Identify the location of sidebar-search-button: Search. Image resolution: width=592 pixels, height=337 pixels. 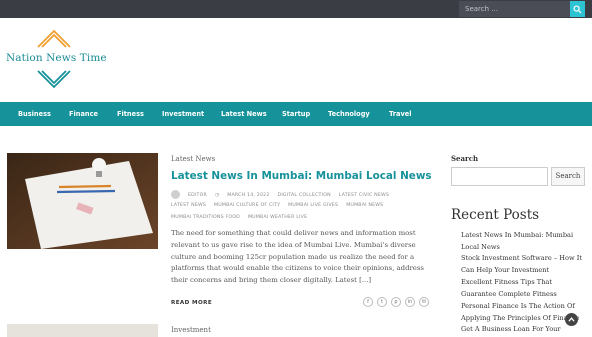
(568, 176).